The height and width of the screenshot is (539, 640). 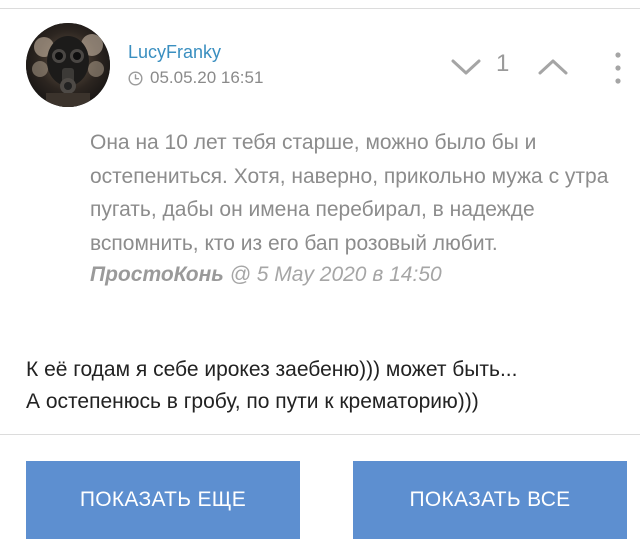 I want to click on more-options-button, so click(x=618, y=68).